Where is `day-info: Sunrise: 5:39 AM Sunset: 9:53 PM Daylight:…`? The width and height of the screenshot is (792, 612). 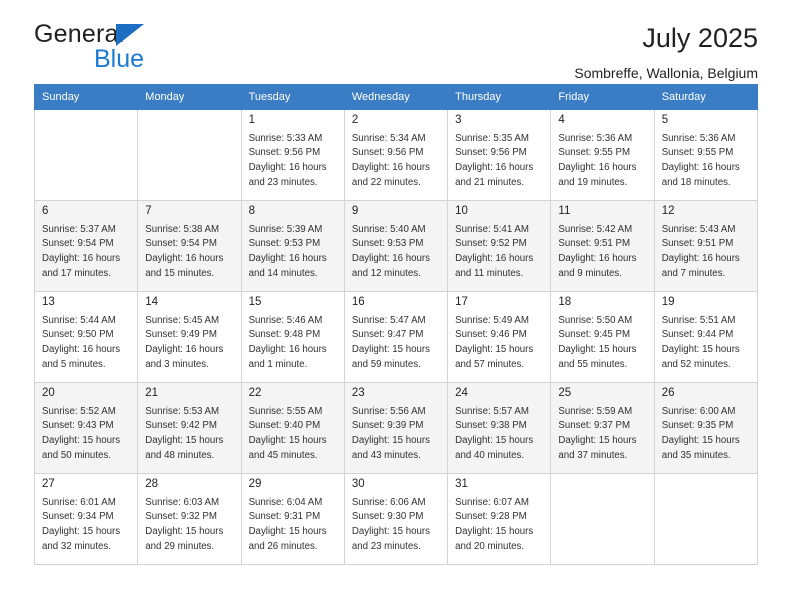
day-info: Sunrise: 5:39 AM Sunset: 9:53 PM Daylight:… is located at coordinates (293, 252).